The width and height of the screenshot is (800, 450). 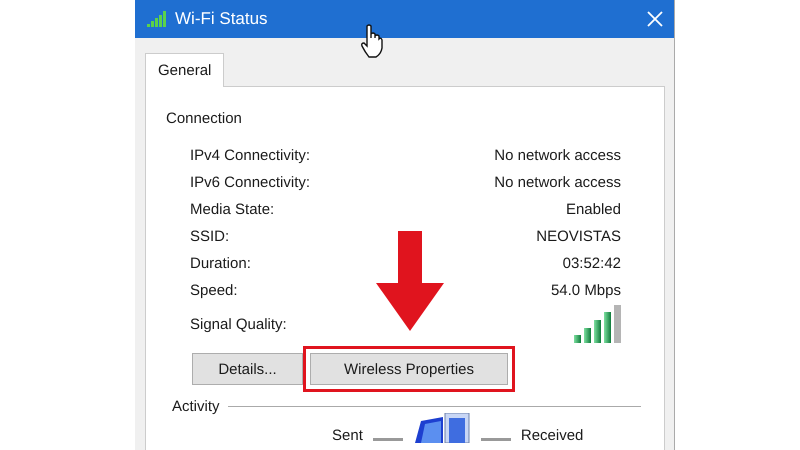 What do you see at coordinates (655, 19) in the screenshot?
I see `close-icon` at bounding box center [655, 19].